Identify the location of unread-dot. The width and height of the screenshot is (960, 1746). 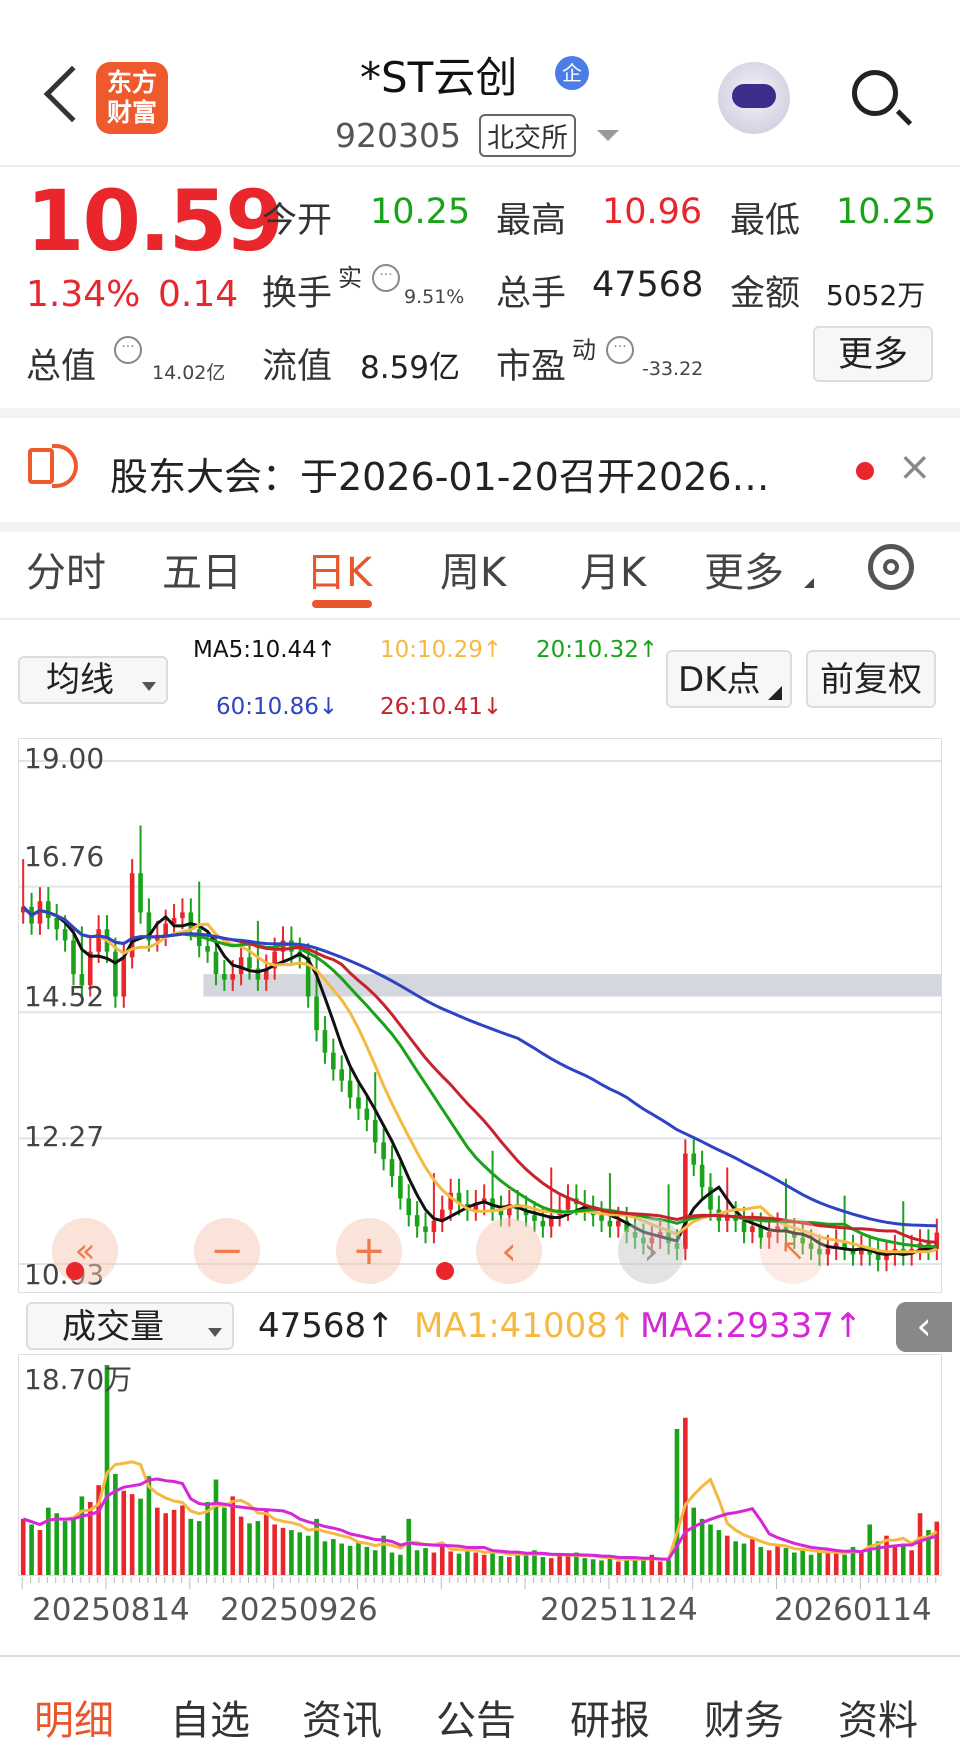
(865, 471).